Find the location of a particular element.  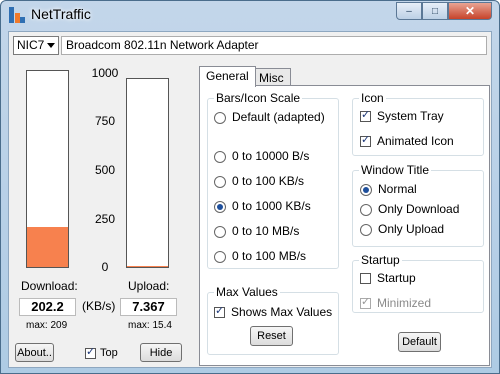

system-tray-checkbox: System Tray is located at coordinates (402, 115).